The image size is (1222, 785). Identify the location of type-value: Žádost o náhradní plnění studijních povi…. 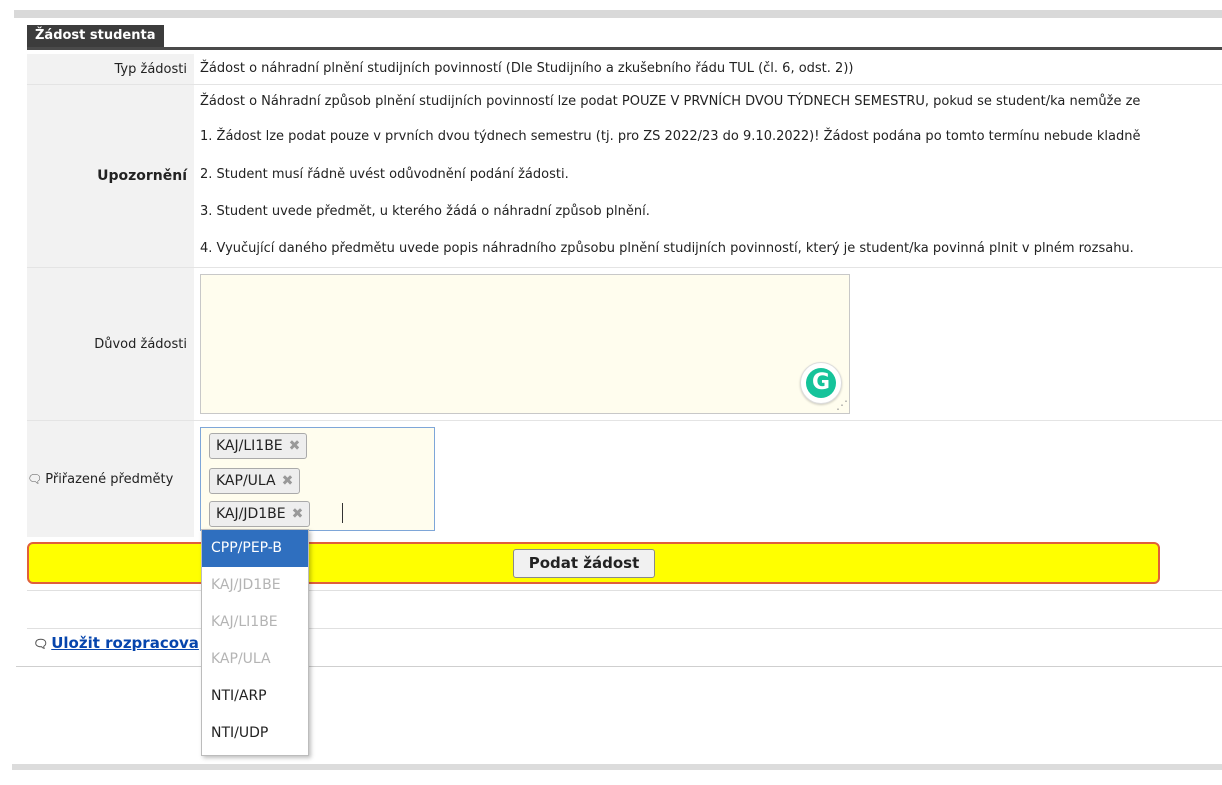
(527, 68).